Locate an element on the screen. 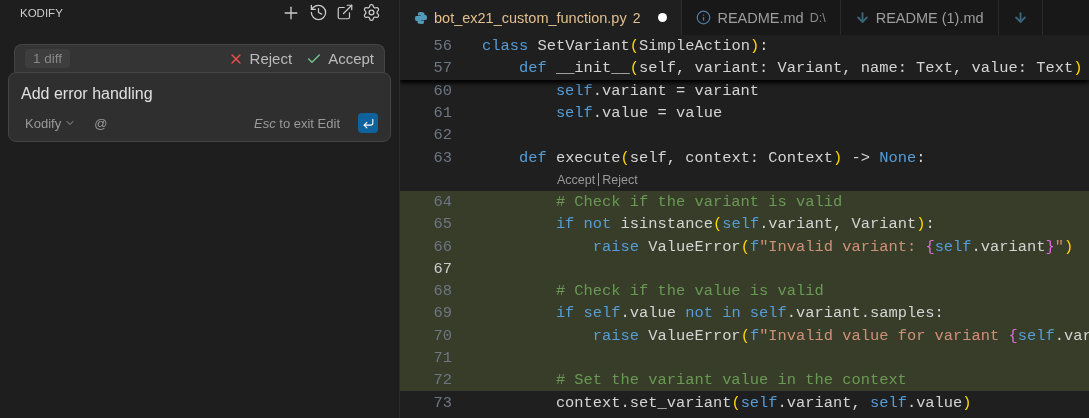 The image size is (1089, 418). reject-button: Reject is located at coordinates (260, 58).